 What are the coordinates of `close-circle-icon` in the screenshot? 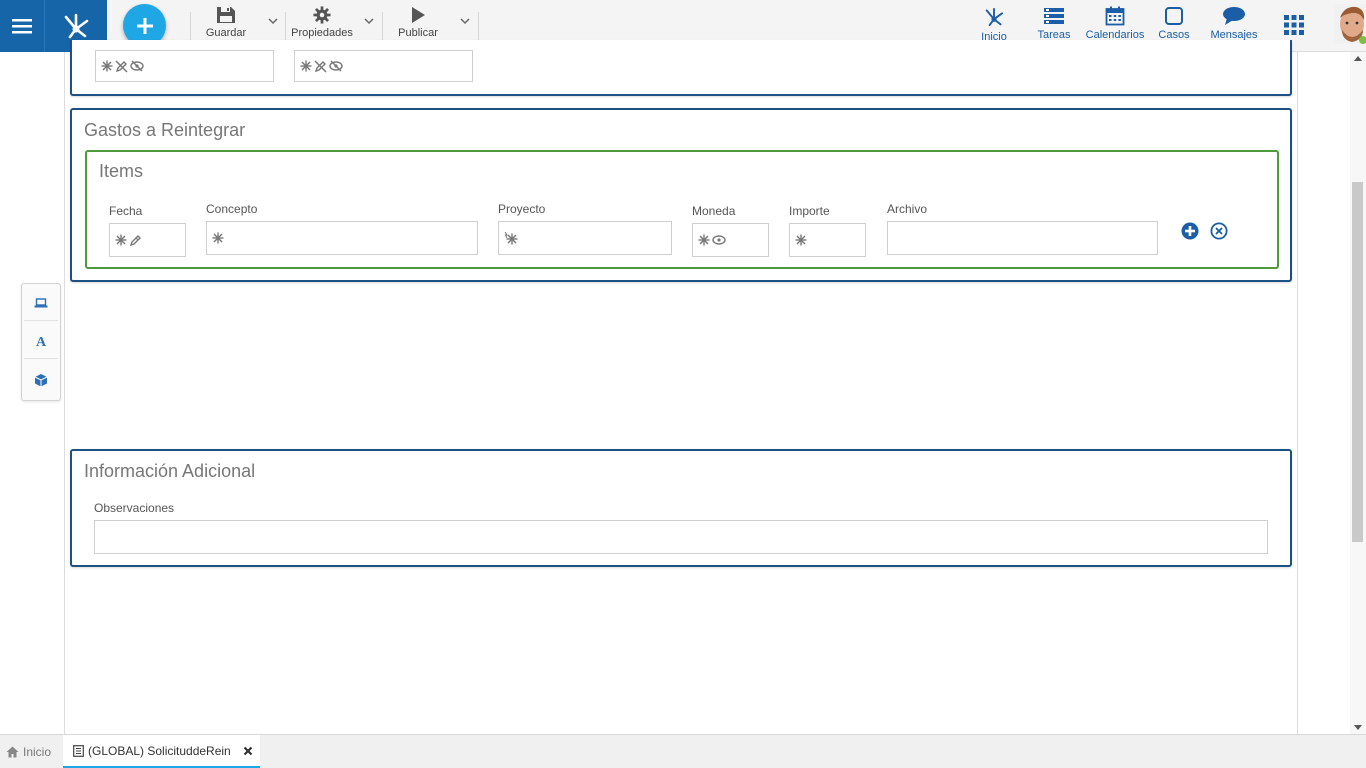 It's located at (1219, 231).